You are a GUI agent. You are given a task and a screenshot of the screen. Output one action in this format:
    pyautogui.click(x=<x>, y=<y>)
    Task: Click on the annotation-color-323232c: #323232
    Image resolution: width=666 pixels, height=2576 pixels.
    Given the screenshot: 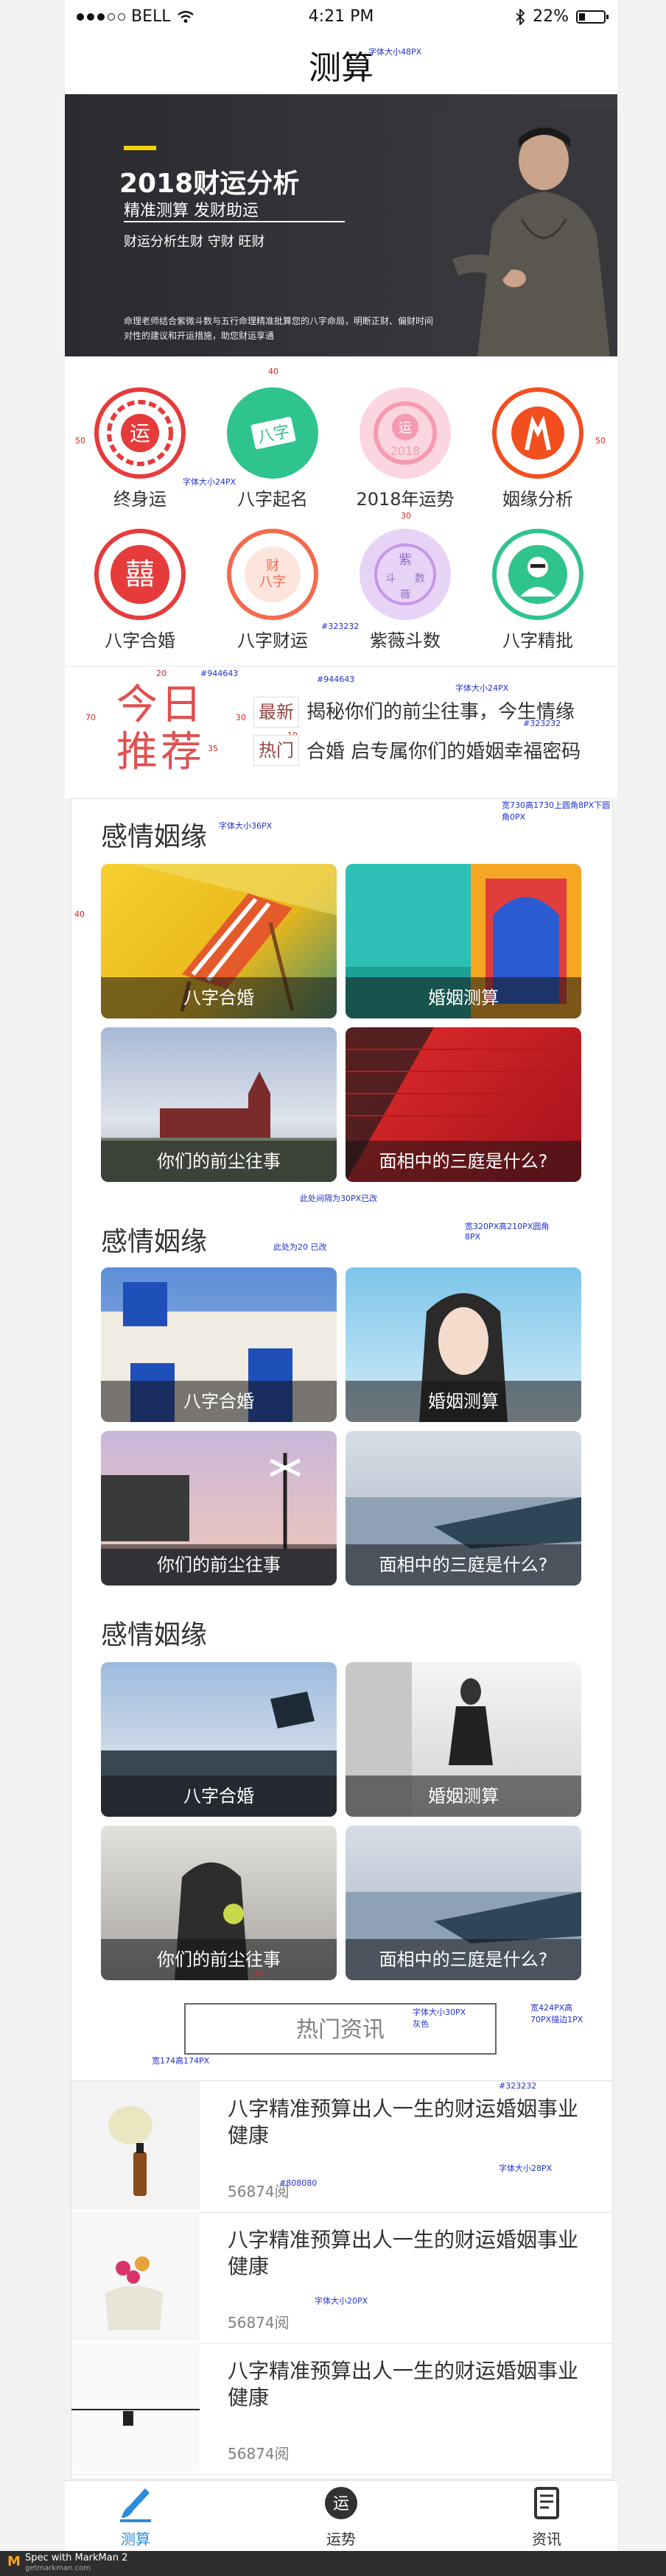 What is the action you would take?
    pyautogui.click(x=518, y=2086)
    